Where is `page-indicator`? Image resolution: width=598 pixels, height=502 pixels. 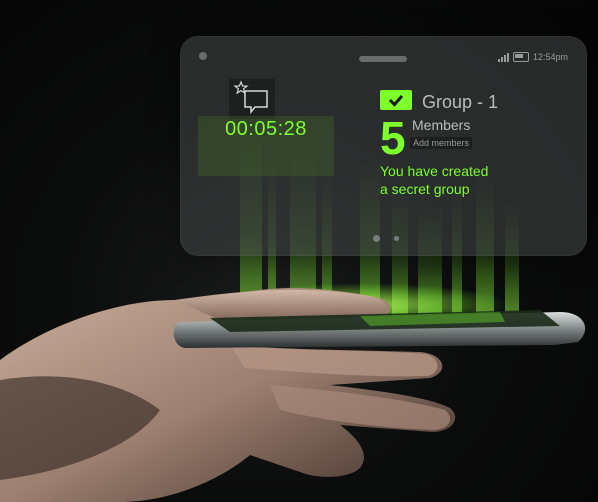
page-indicator is located at coordinates (396, 238).